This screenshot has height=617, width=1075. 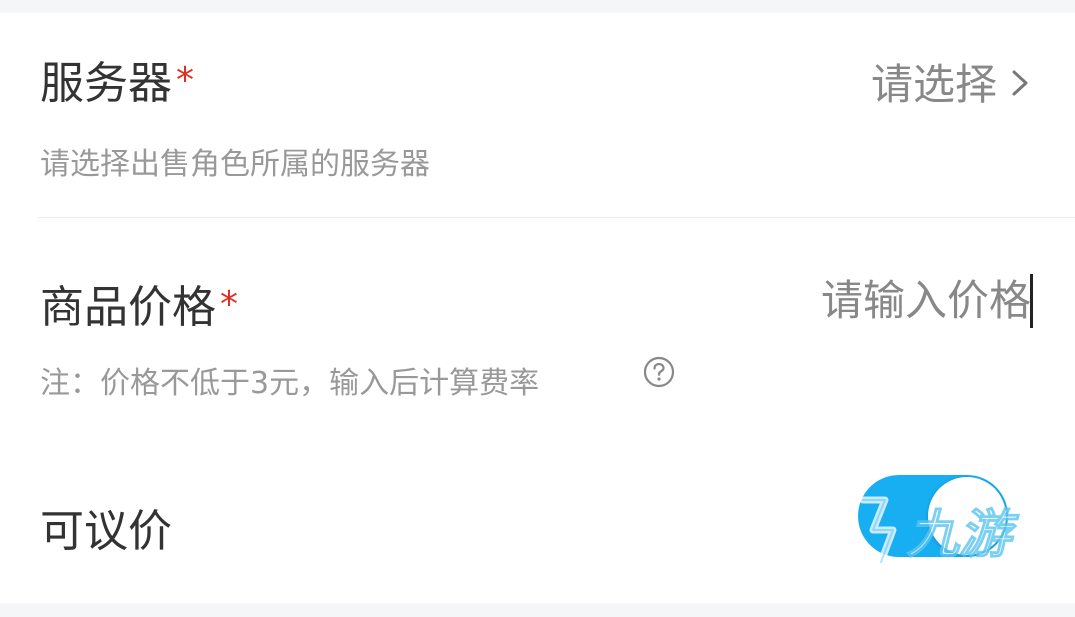 What do you see at coordinates (106, 531) in the screenshot?
I see `negotiable-label: 可议价` at bounding box center [106, 531].